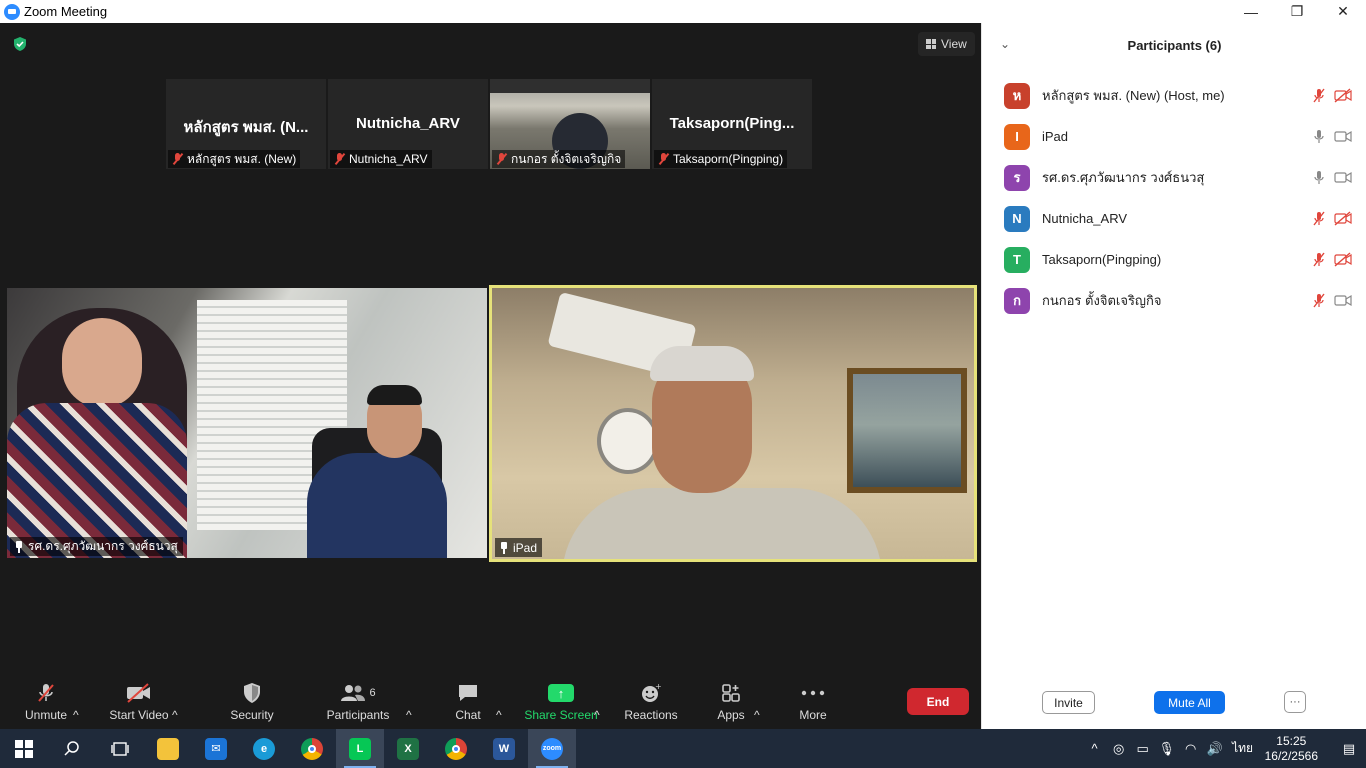 The width and height of the screenshot is (1366, 768). I want to click on end-meeting-button: End, so click(938, 701).